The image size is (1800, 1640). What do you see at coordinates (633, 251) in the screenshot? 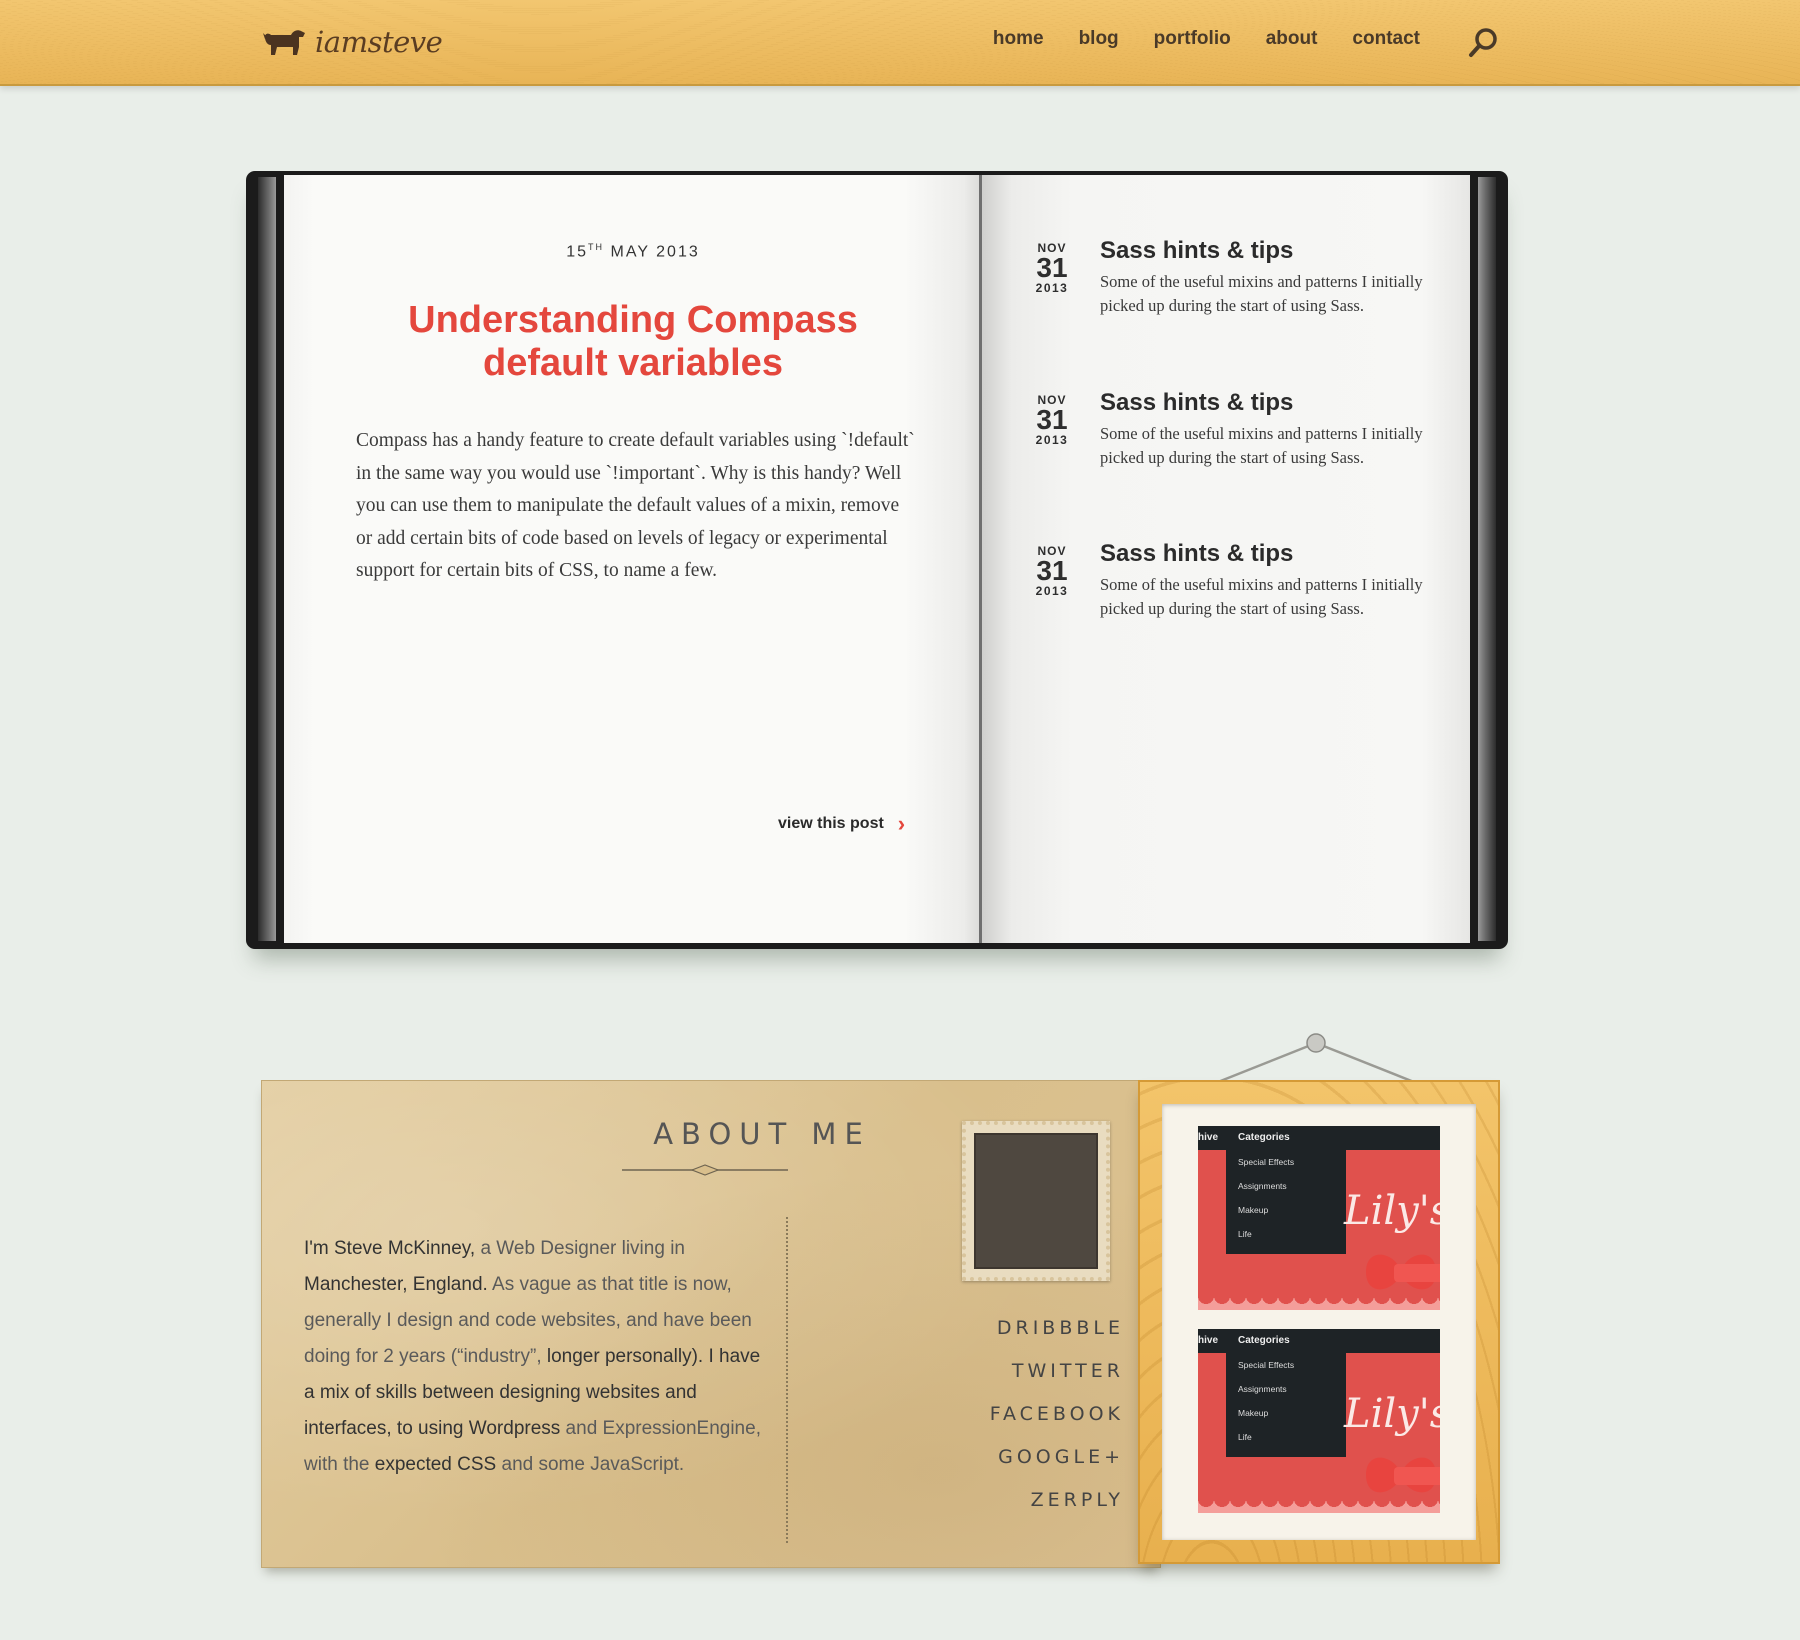
I see `post-date: 15TH MAY 2013` at bounding box center [633, 251].